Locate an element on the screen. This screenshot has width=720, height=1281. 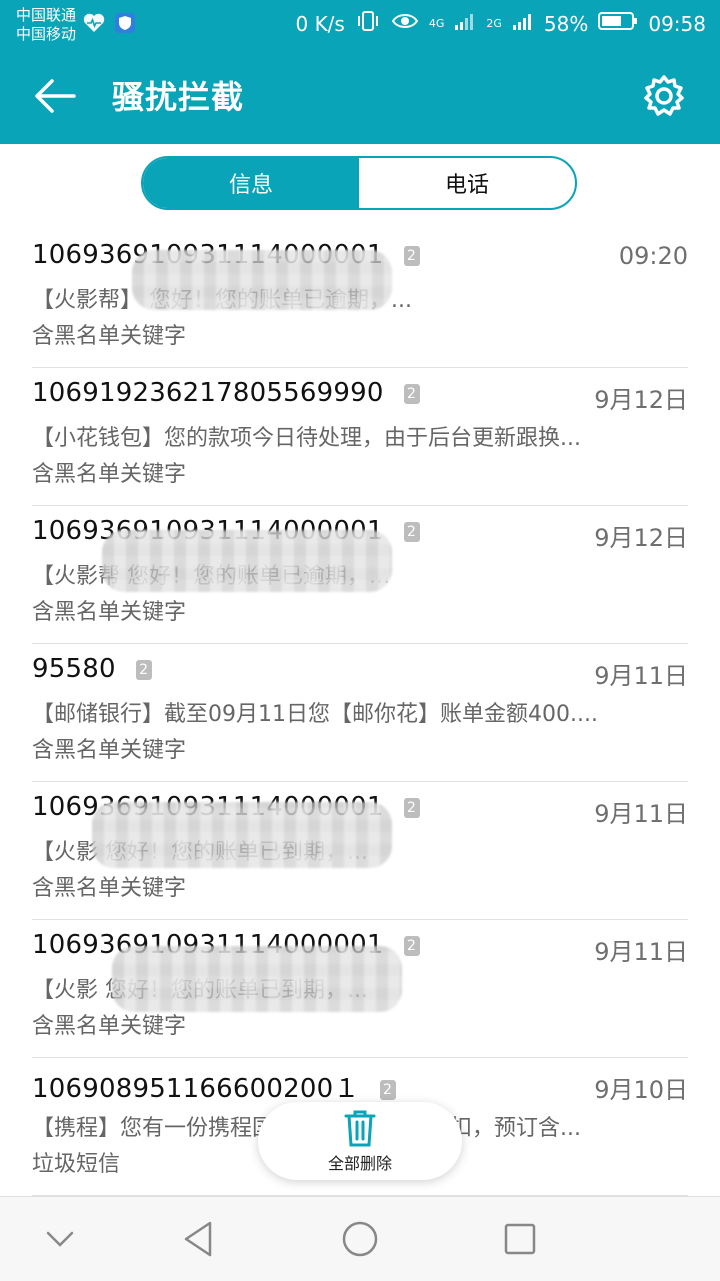
network-type-2: 2G is located at coordinates (494, 23).